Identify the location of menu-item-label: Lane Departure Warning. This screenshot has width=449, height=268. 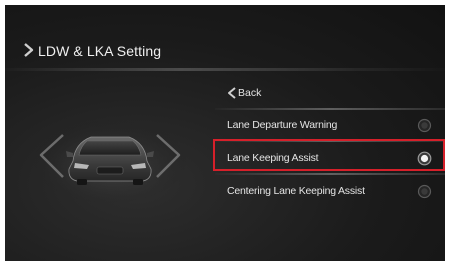
(282, 125).